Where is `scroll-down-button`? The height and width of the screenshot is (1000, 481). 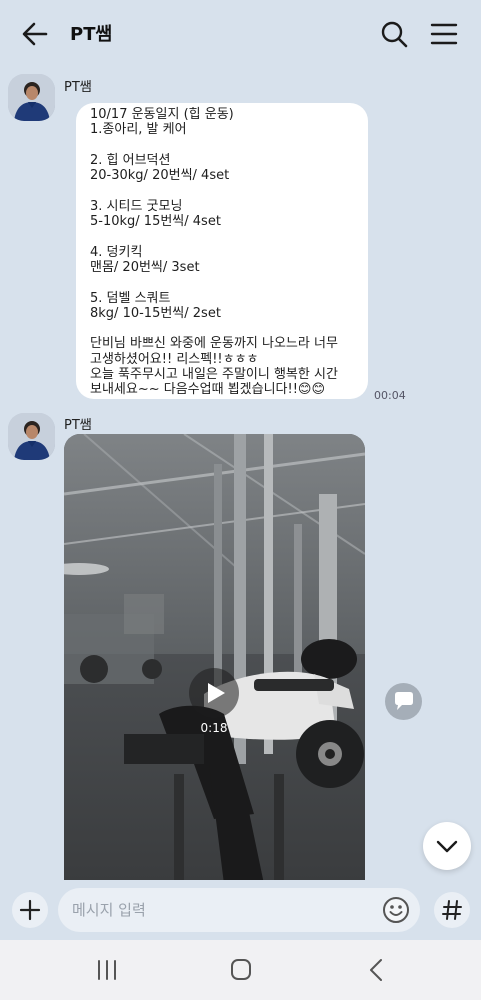
scroll-down-button is located at coordinates (447, 846).